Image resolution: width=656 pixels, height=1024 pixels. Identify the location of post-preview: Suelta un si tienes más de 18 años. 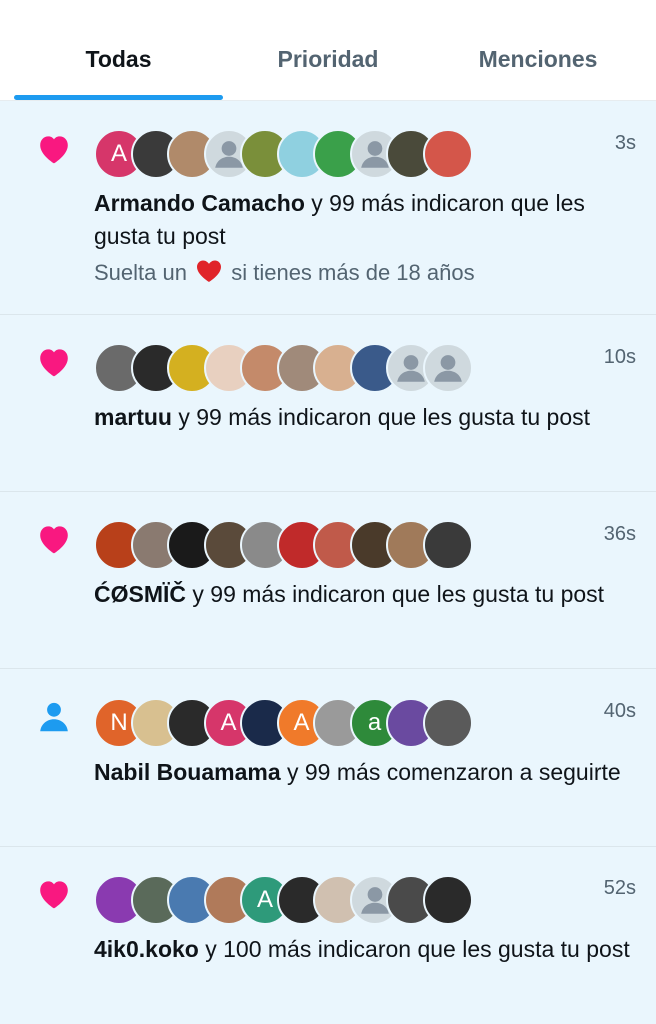
(369, 273).